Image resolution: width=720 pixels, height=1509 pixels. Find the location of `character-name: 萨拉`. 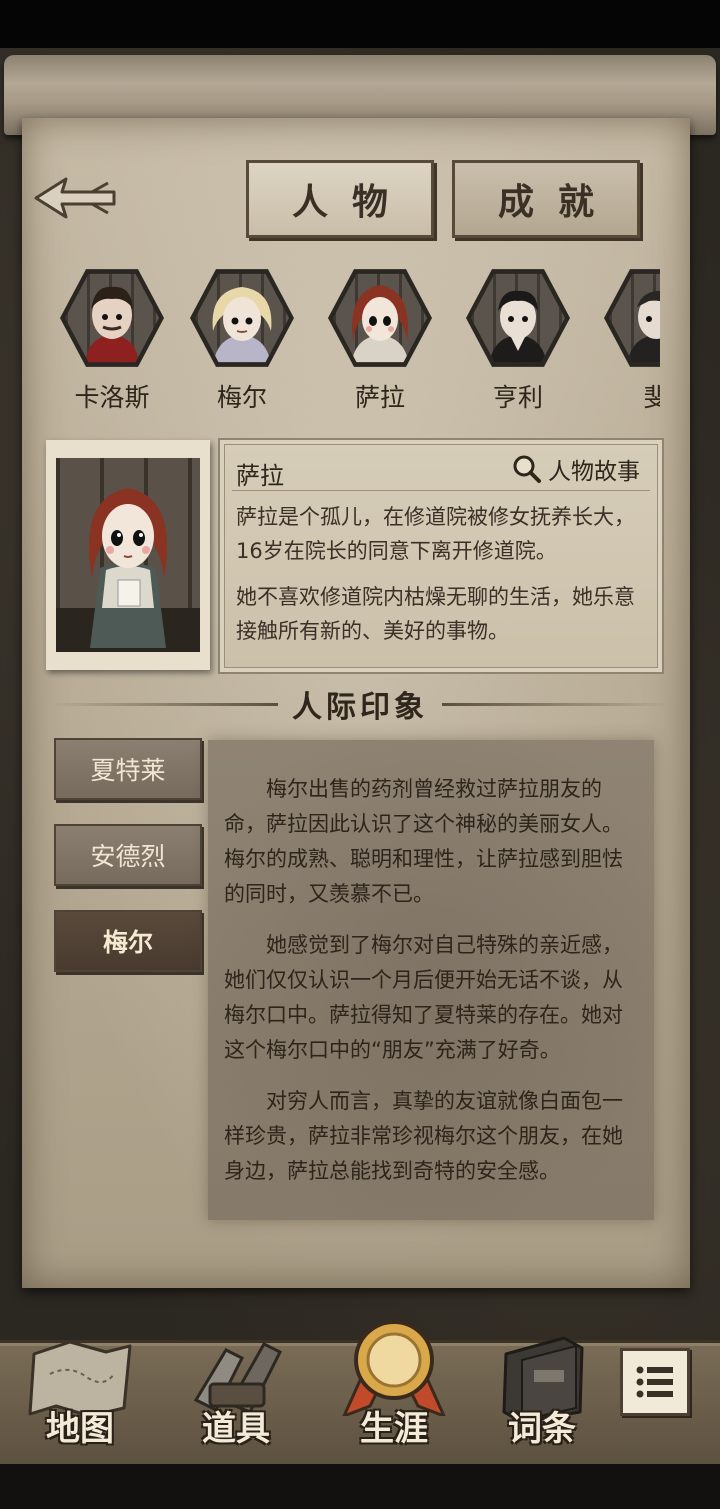

character-name: 萨拉 is located at coordinates (379, 397).